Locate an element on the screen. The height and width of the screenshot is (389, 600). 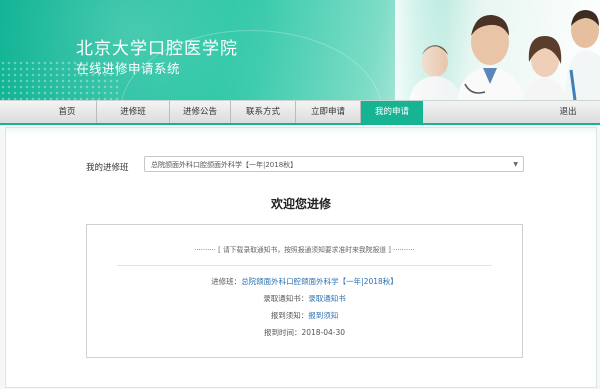
chevron-down-icon: ▼ is located at coordinates (515, 164).